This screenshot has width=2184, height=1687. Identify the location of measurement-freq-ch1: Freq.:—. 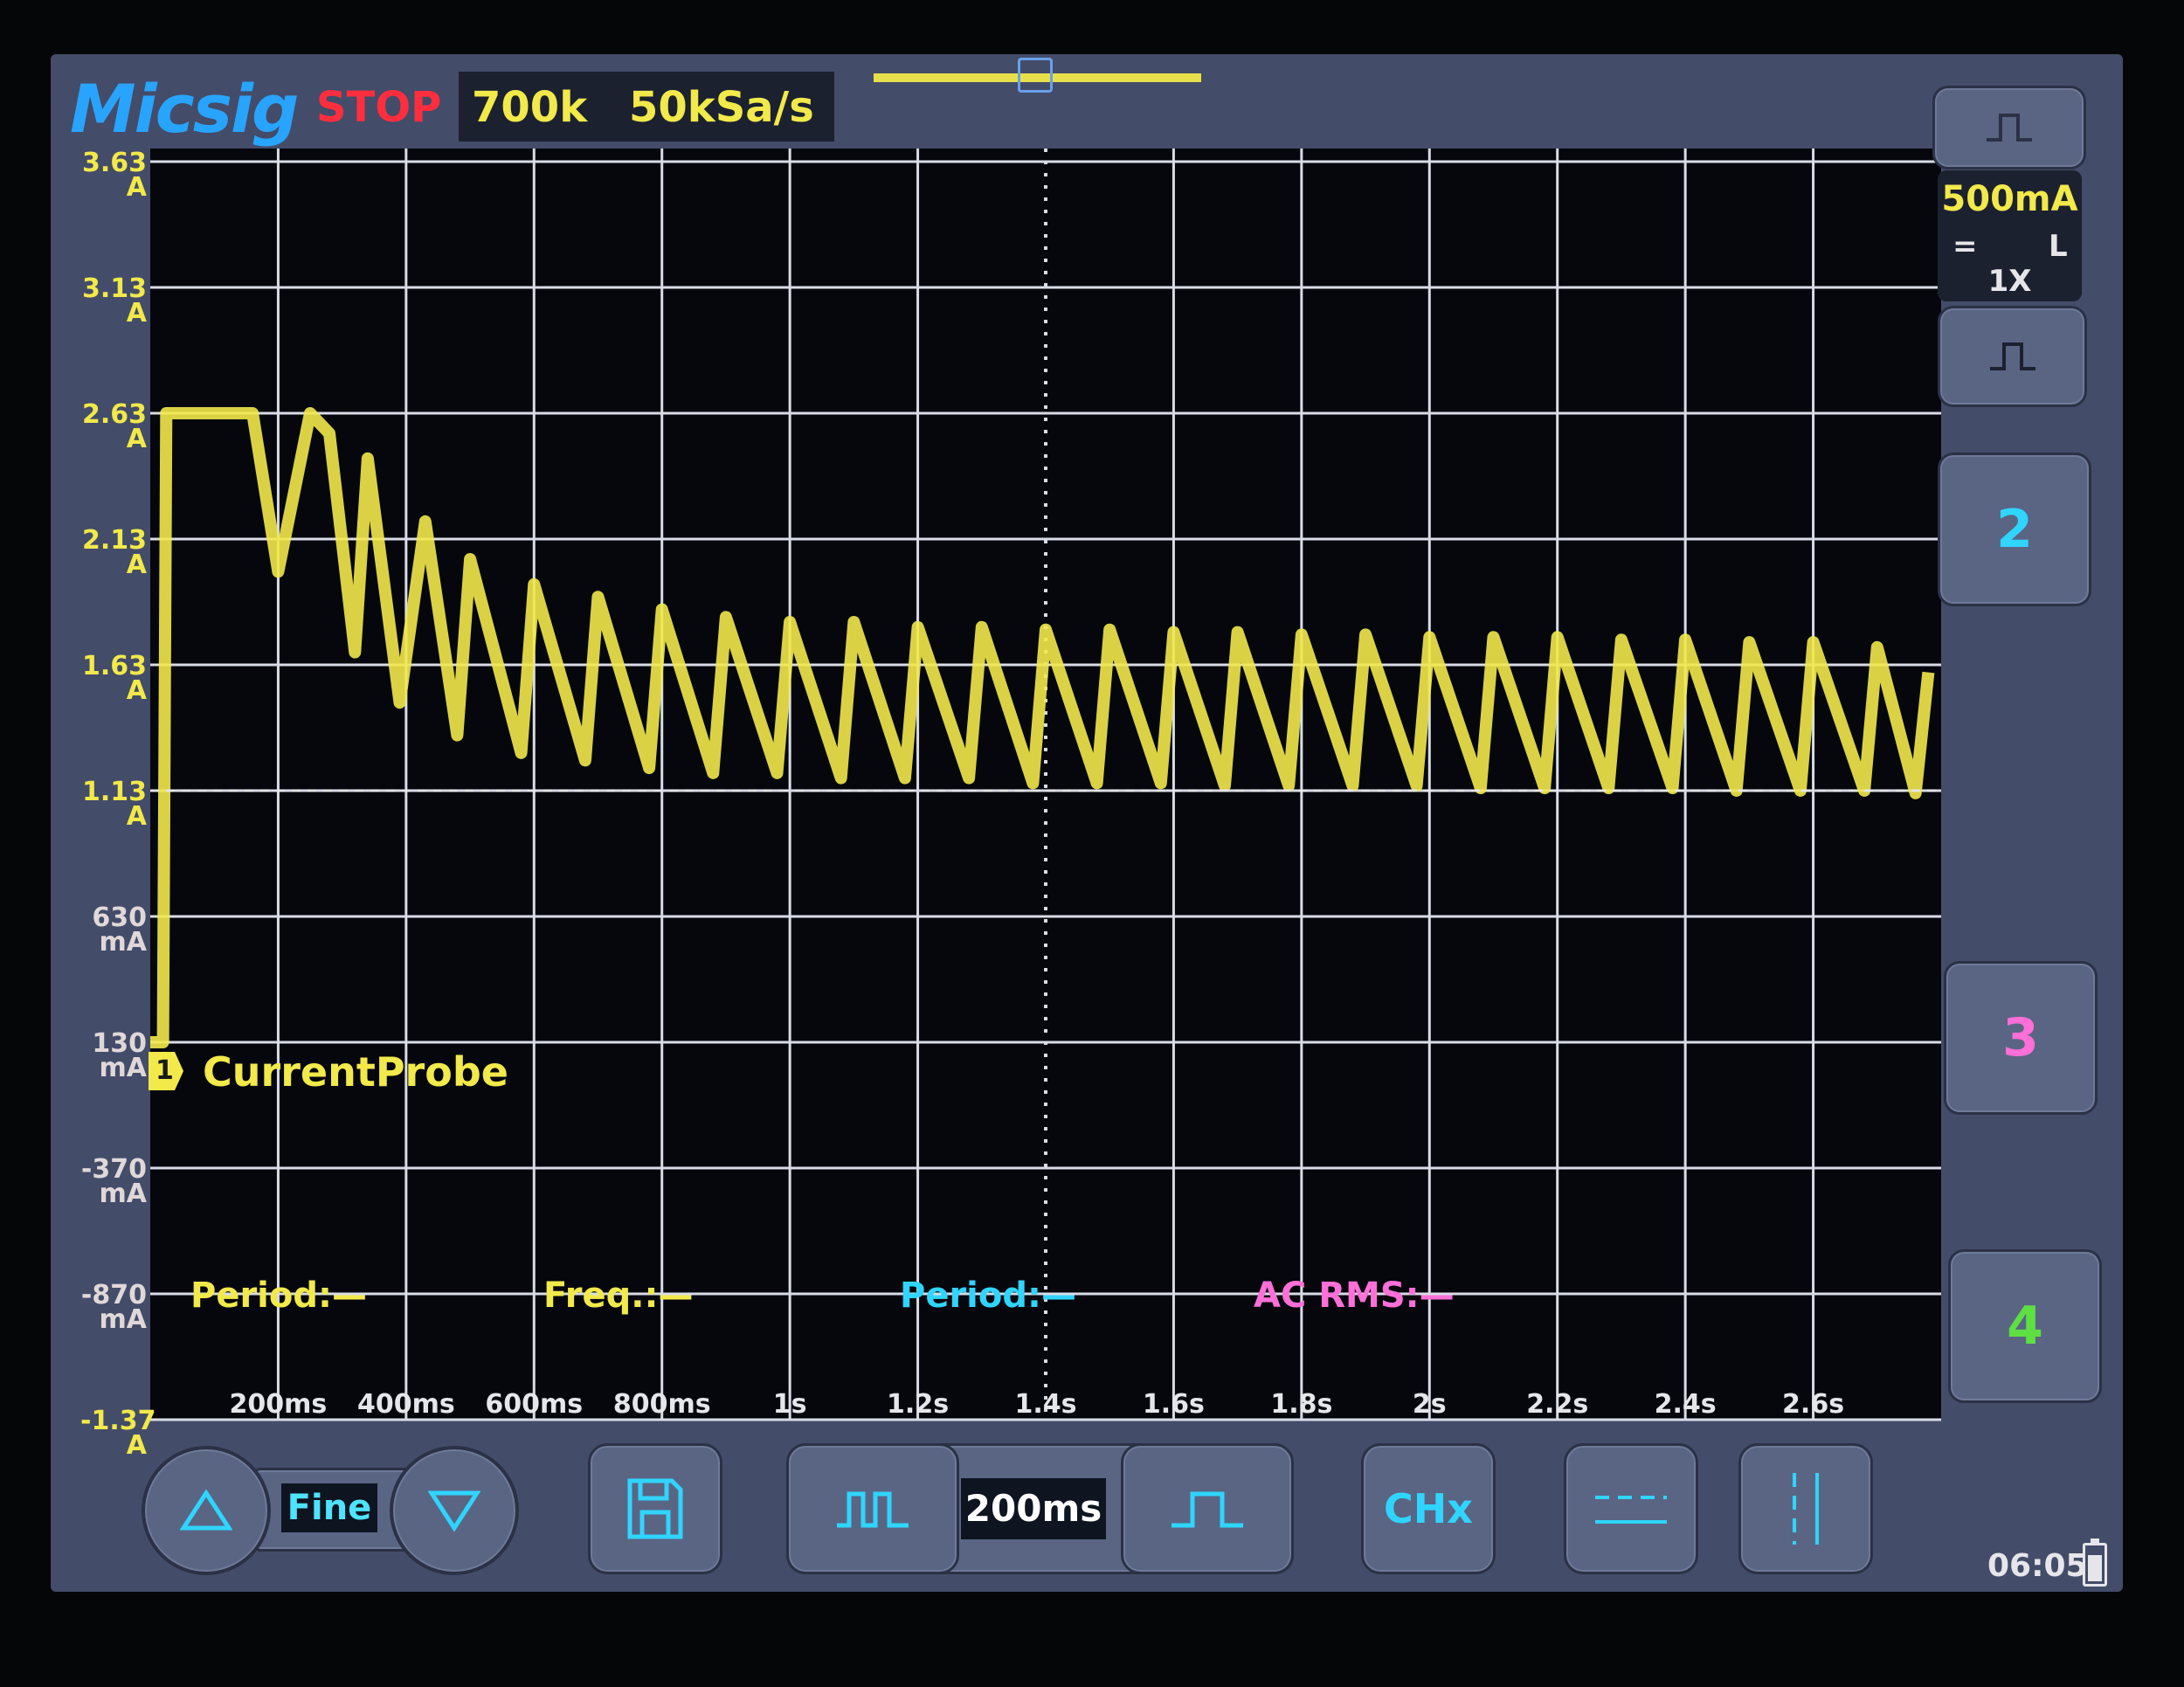
(618, 1296).